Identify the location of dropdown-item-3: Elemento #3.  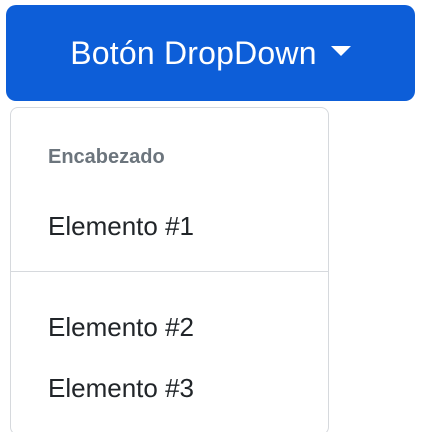
(169, 388).